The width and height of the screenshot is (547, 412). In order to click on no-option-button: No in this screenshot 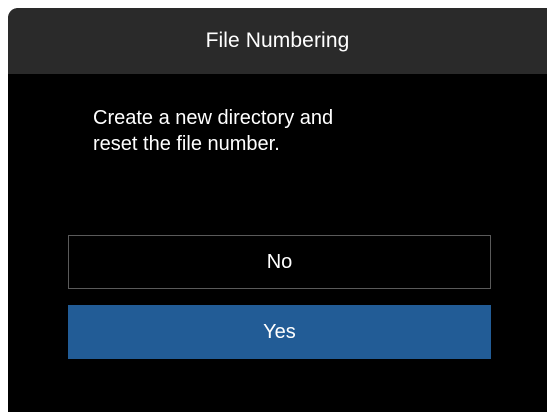, I will do `click(279, 262)`.